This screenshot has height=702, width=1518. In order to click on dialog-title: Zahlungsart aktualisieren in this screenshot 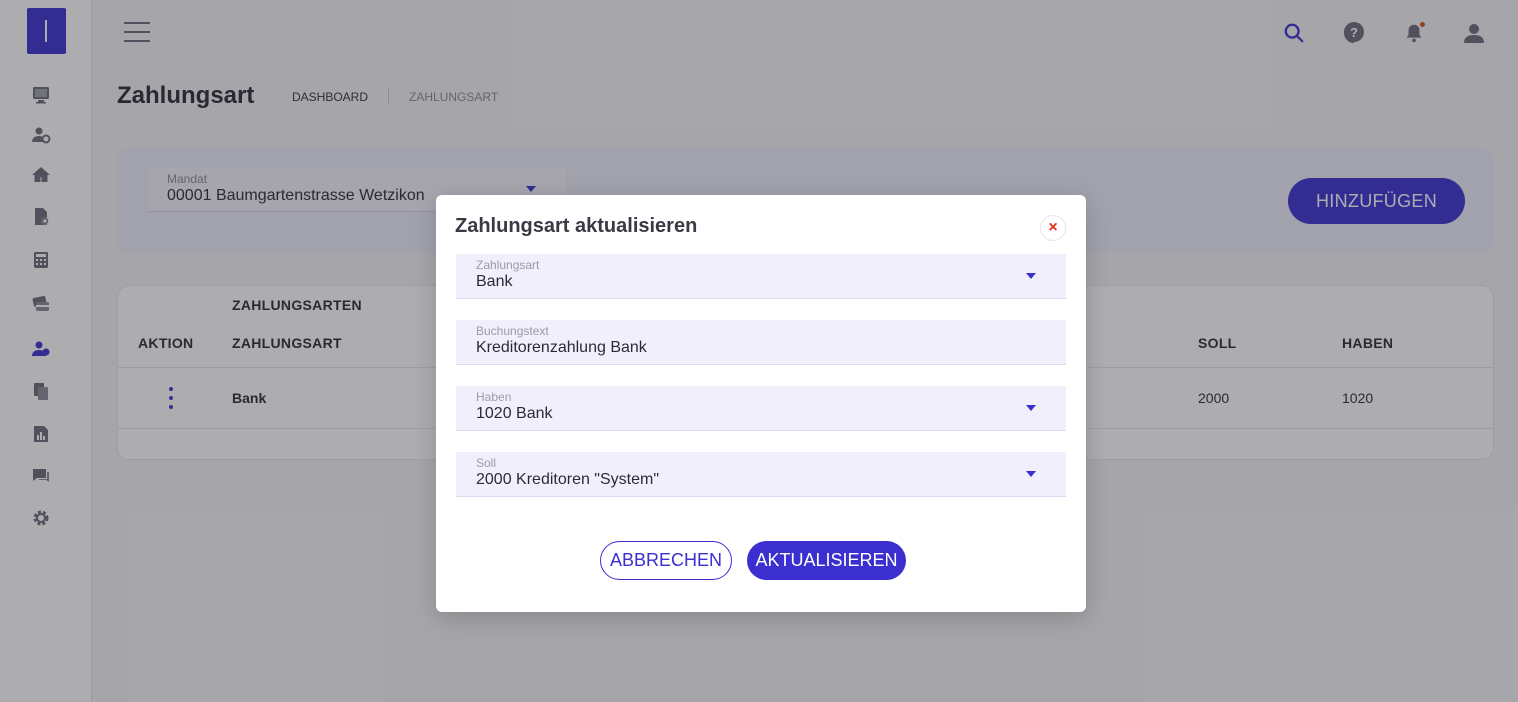, I will do `click(576, 226)`.